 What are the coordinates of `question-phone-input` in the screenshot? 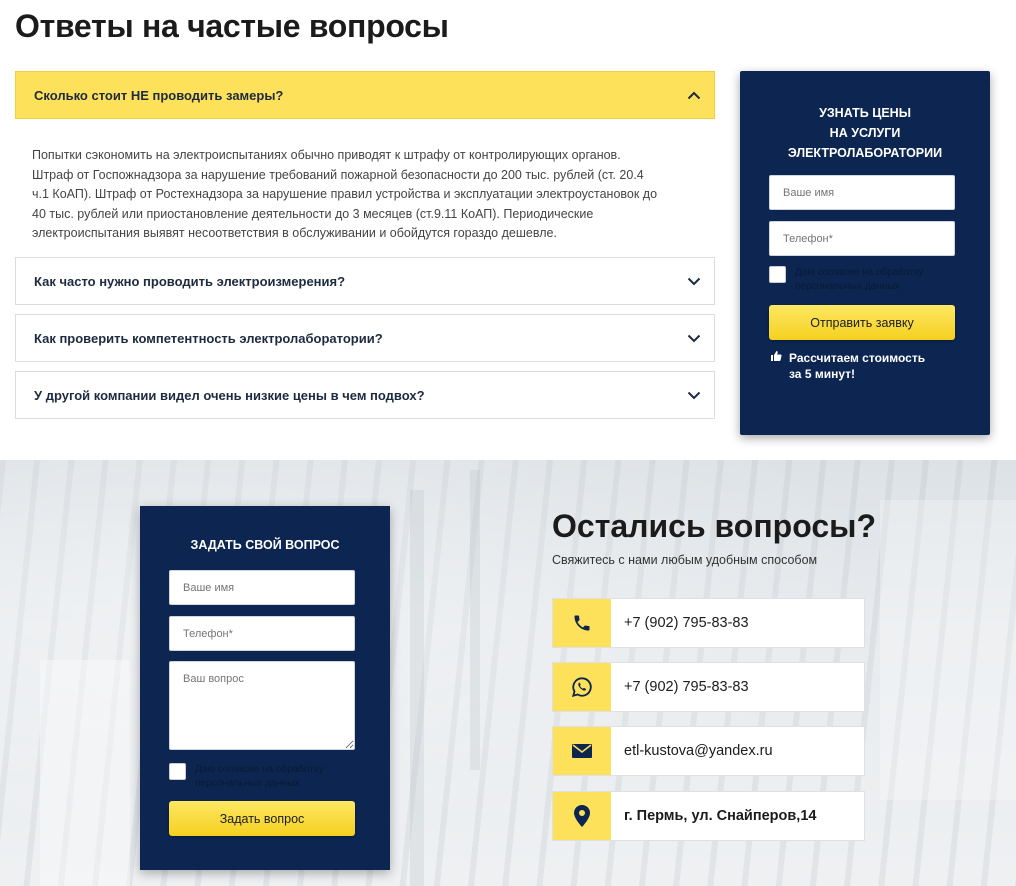 It's located at (262, 633).